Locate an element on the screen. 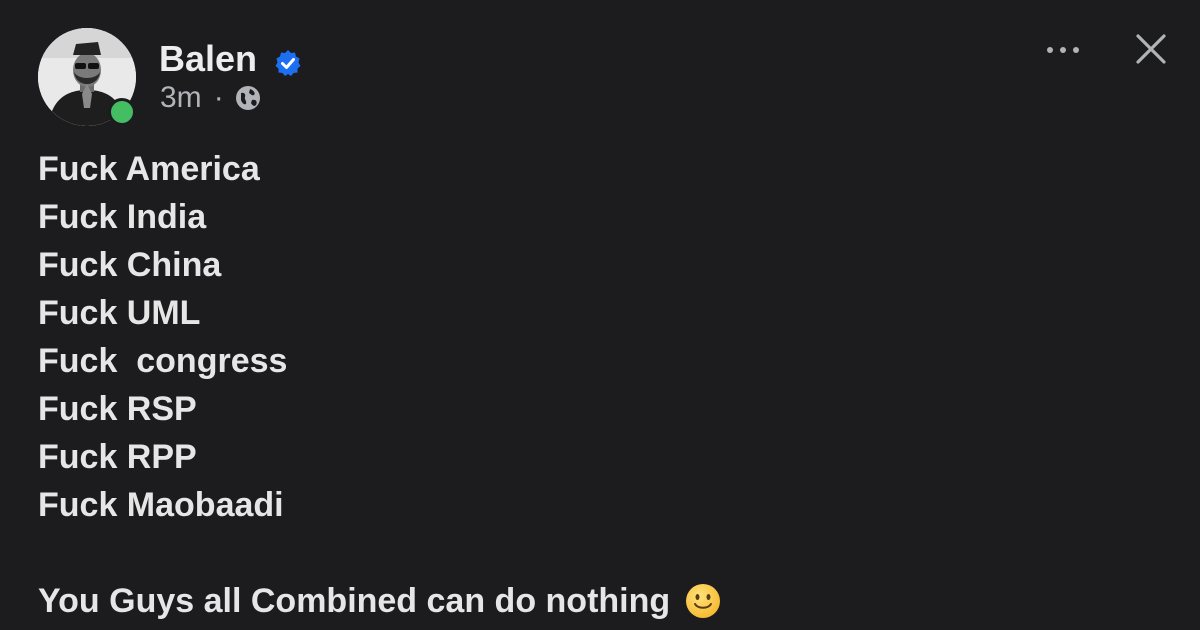 The width and height of the screenshot is (1200, 630). more-options-button is located at coordinates (1063, 50).